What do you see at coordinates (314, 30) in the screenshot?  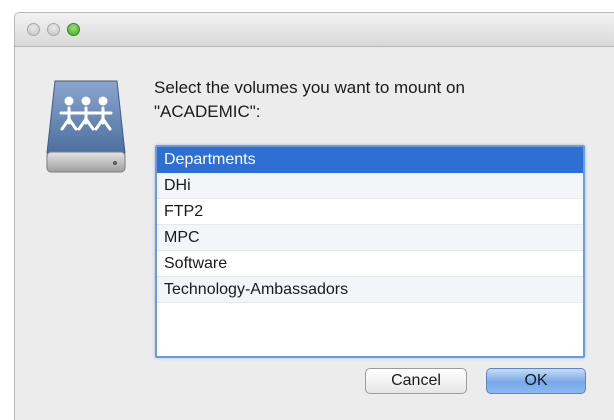 I see `title-bar` at bounding box center [314, 30].